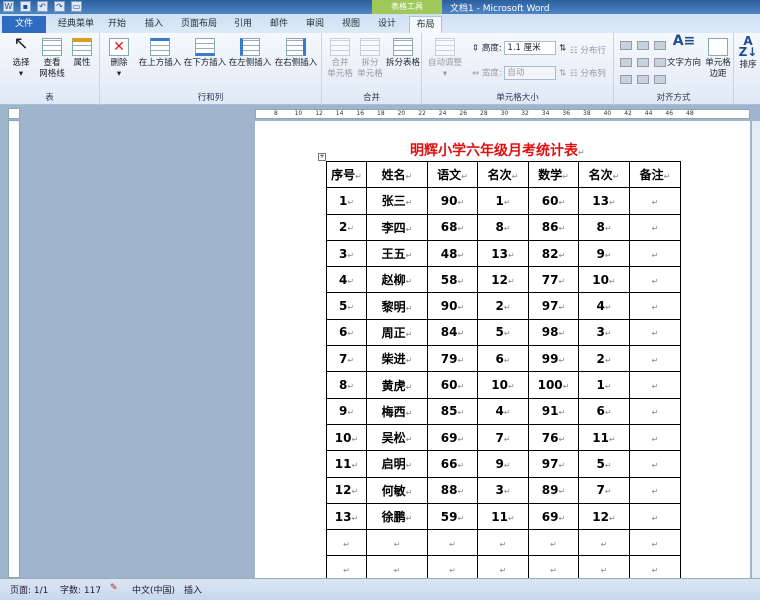 This screenshot has height=600, width=760. I want to click on align-top-left-icon, so click(626, 45).